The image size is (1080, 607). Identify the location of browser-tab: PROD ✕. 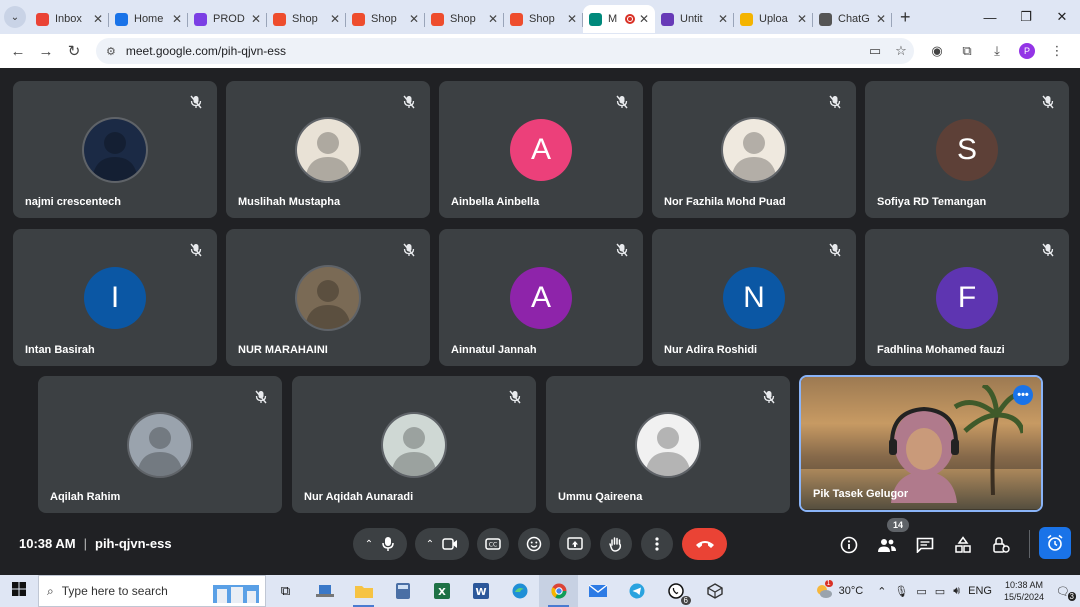
(227, 19).